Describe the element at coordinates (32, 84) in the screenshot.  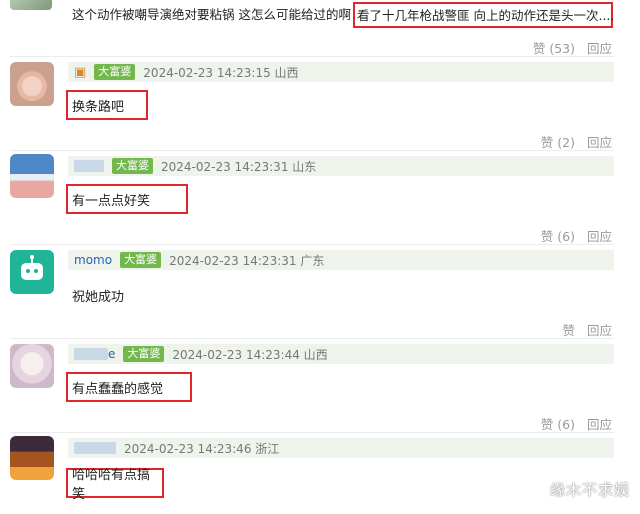
I see `avatar-cat` at that location.